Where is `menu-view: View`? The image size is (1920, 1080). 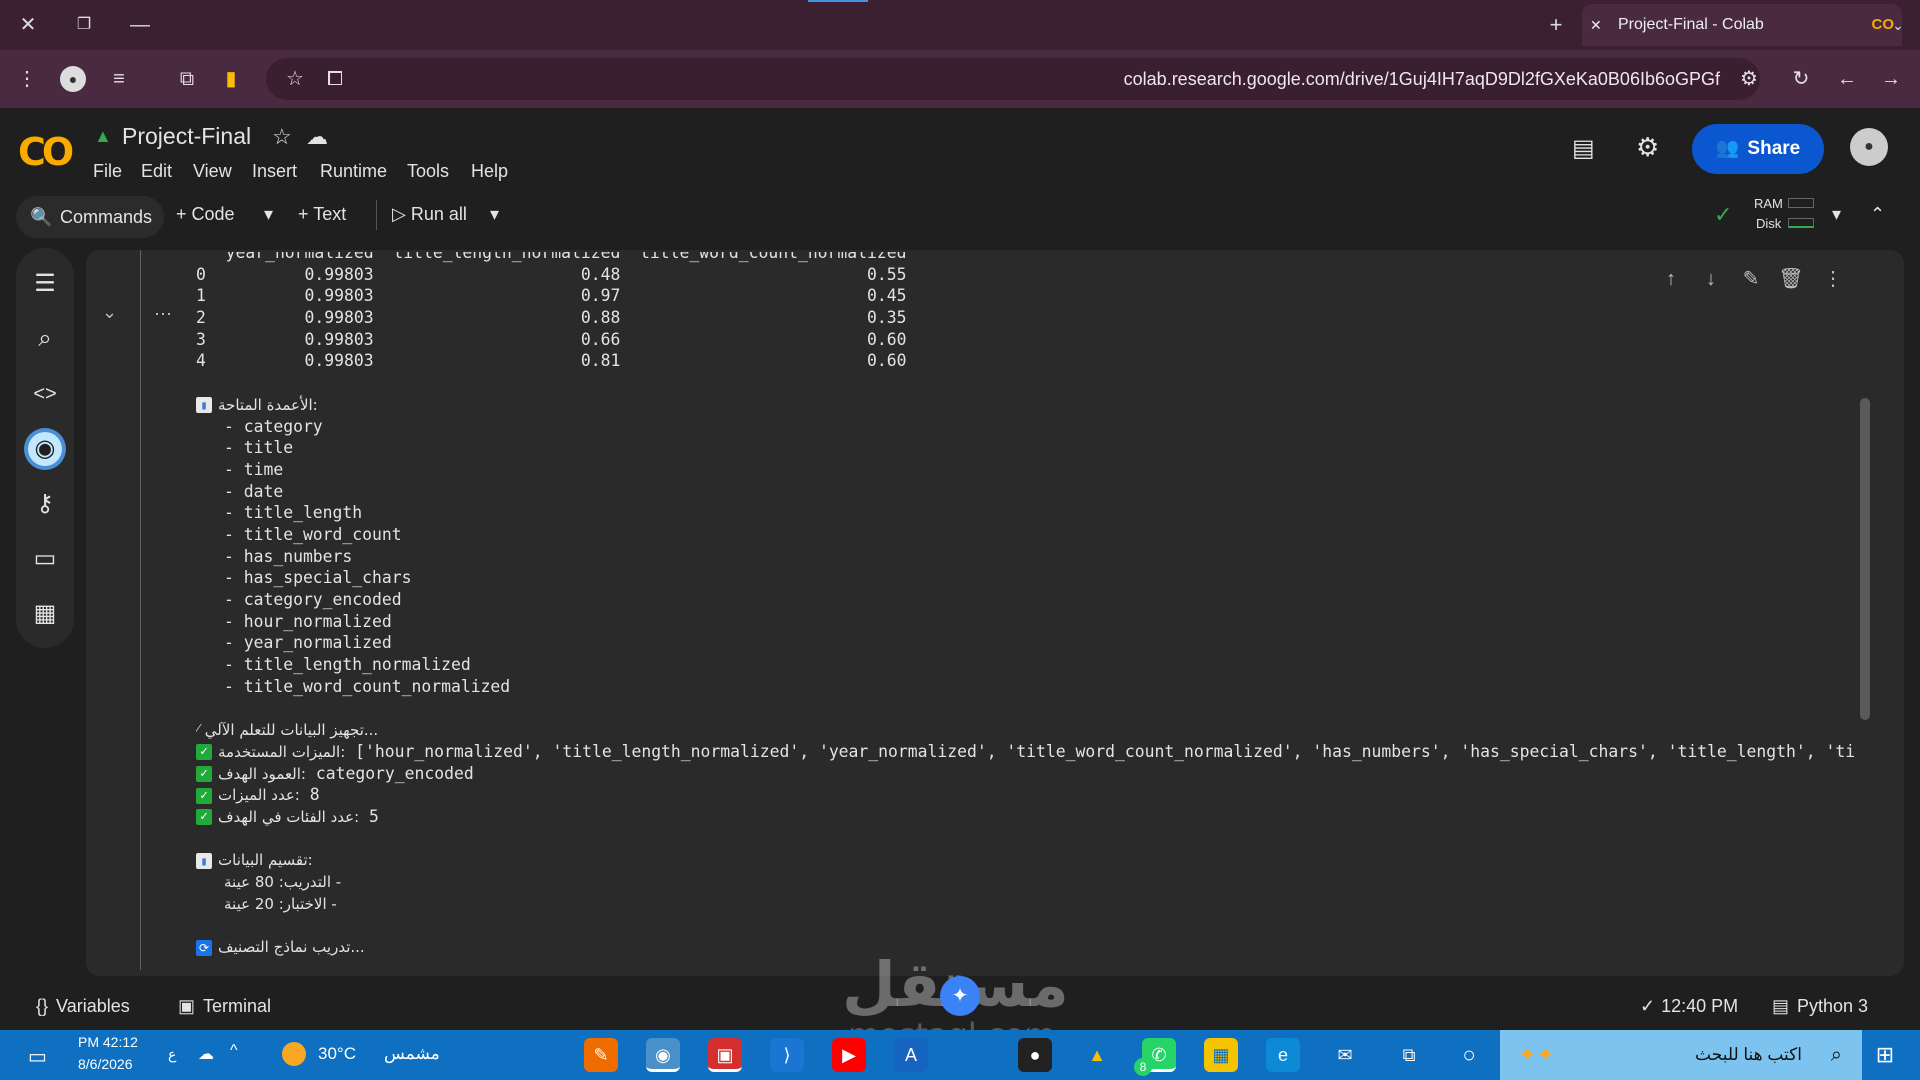 menu-view: View is located at coordinates (212, 171).